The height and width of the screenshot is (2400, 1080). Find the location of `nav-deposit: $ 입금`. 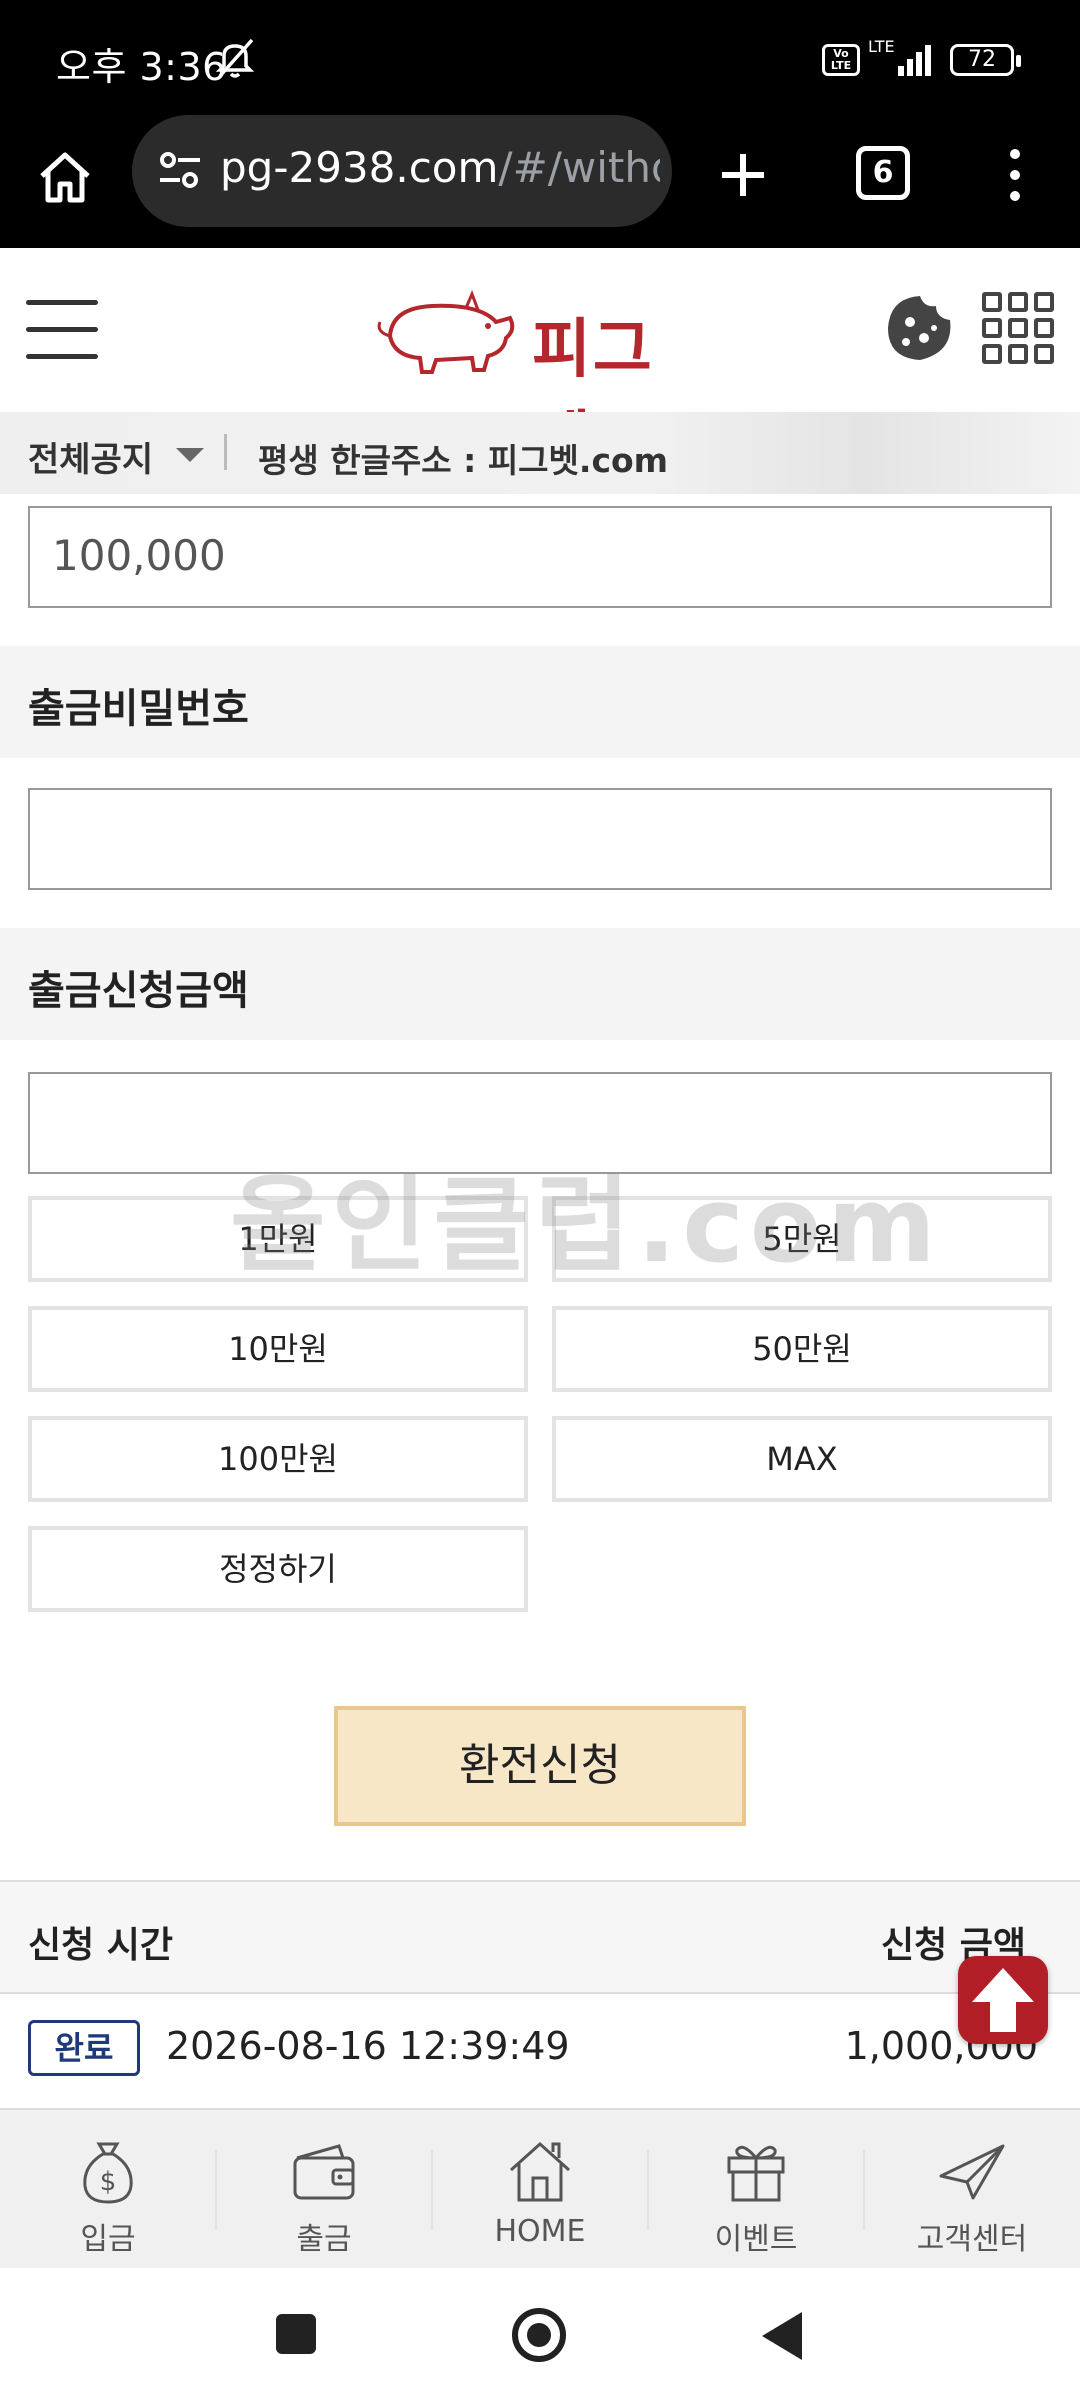

nav-deposit: $ 입금 is located at coordinates (108, 2190).